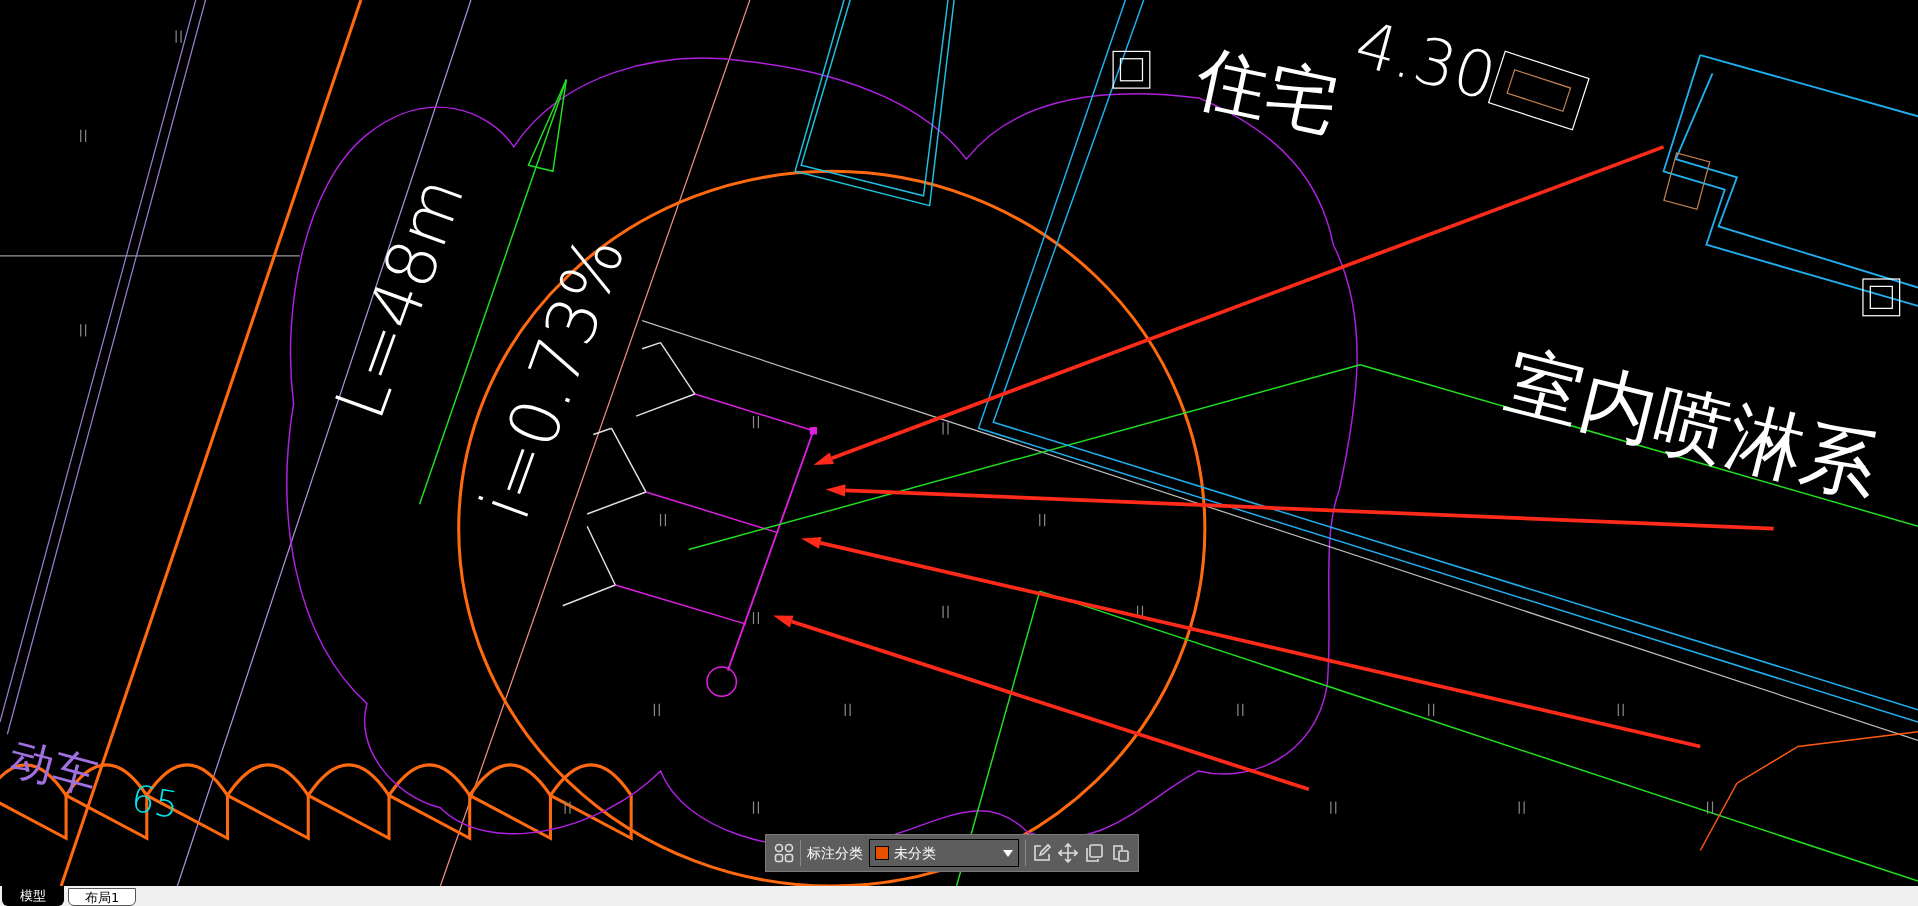 The width and height of the screenshot is (1918, 906). What do you see at coordinates (1425, 60) in the screenshot?
I see `cad-text: 4.30` at bounding box center [1425, 60].